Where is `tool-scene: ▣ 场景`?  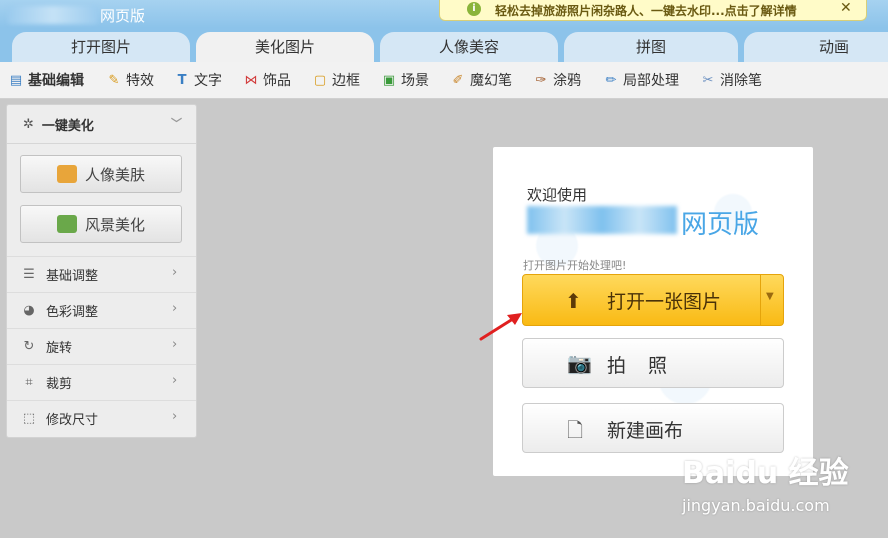
tool-scene: ▣ 场景 is located at coordinates (405, 80).